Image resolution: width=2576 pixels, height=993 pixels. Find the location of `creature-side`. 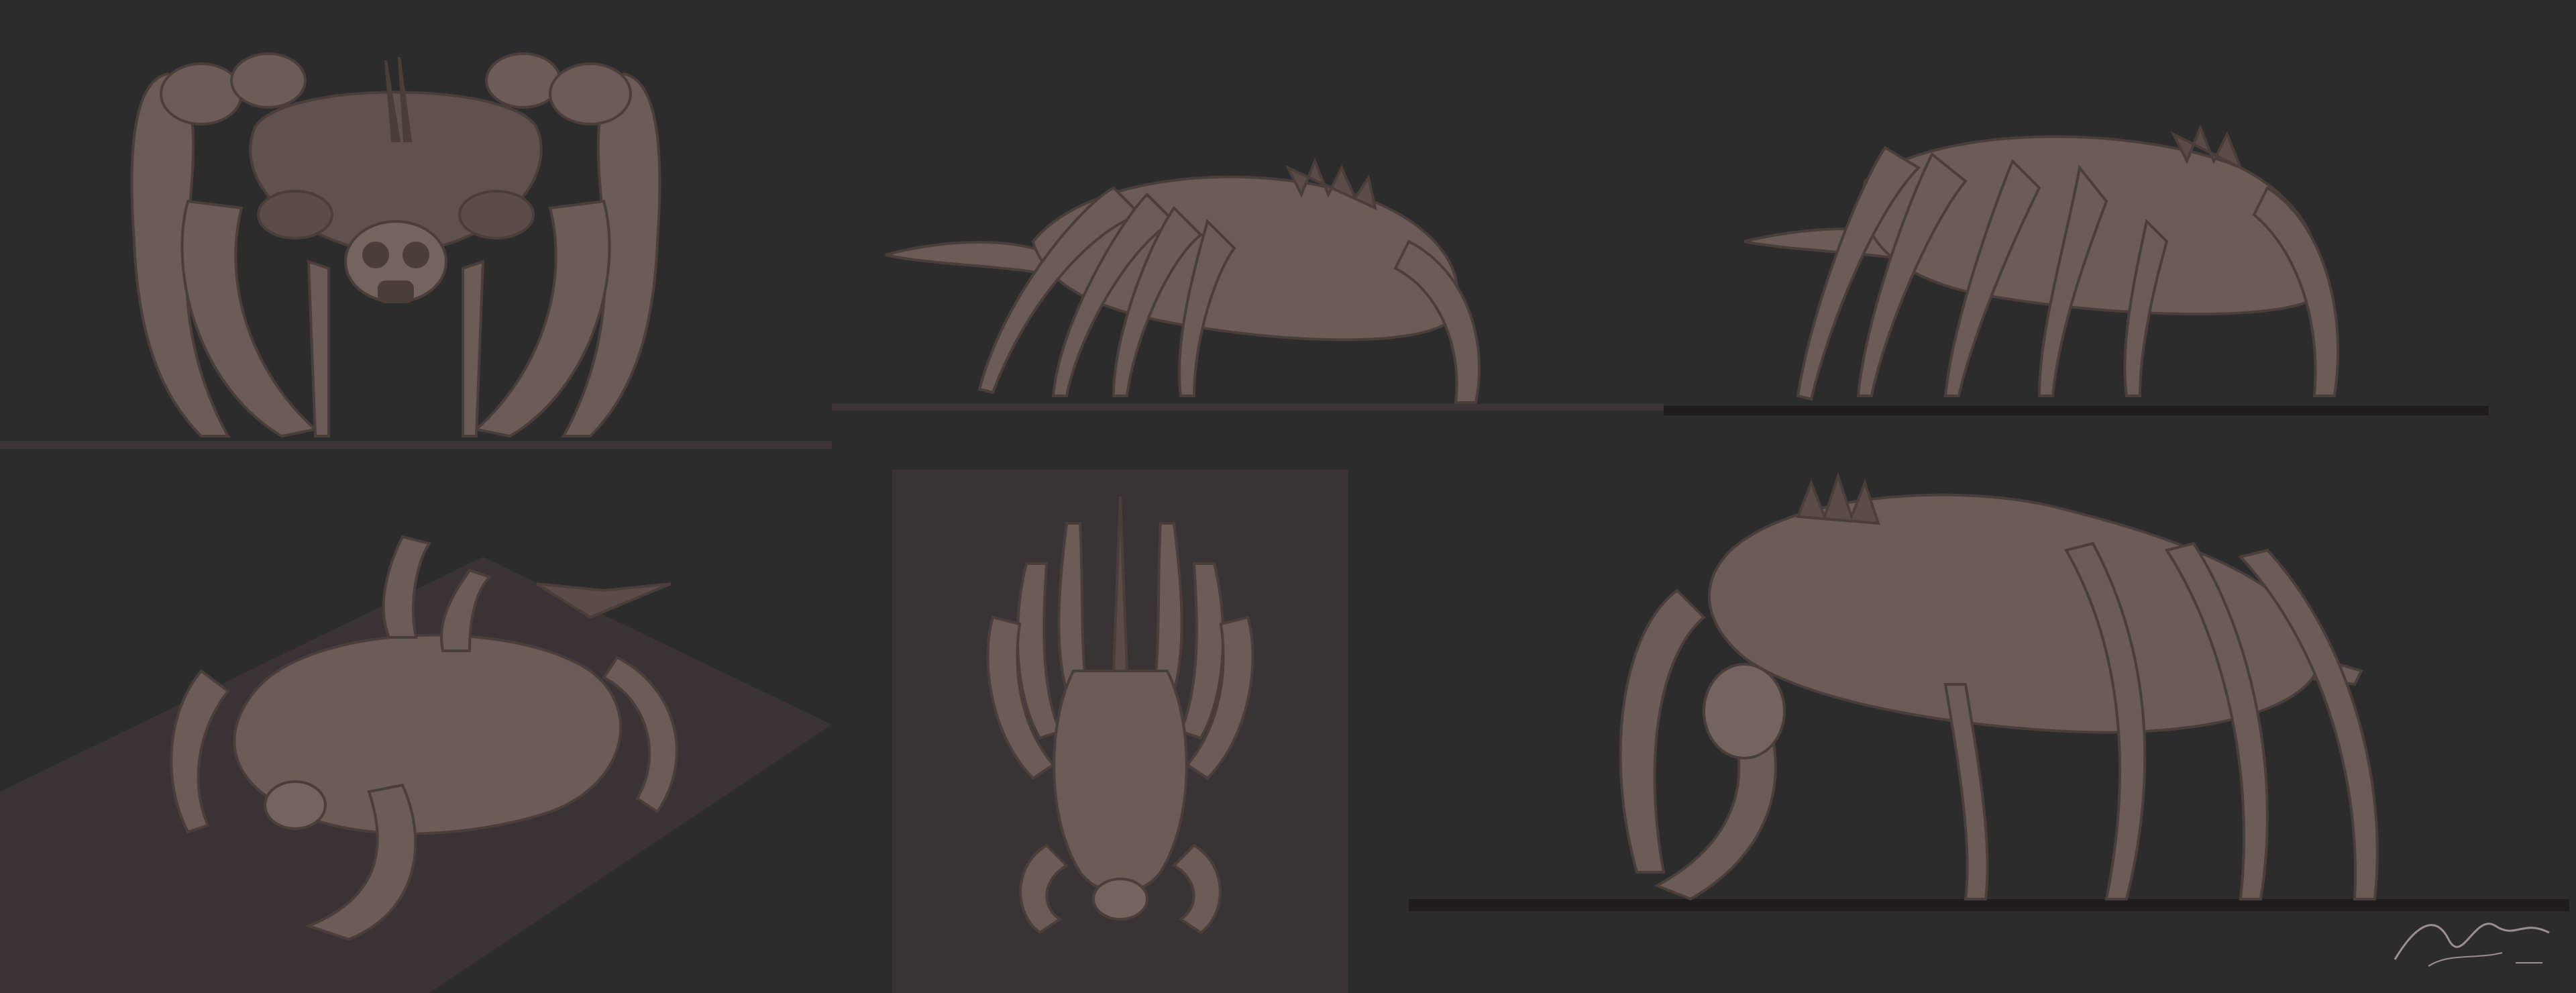

creature-side is located at coordinates (1183, 280).